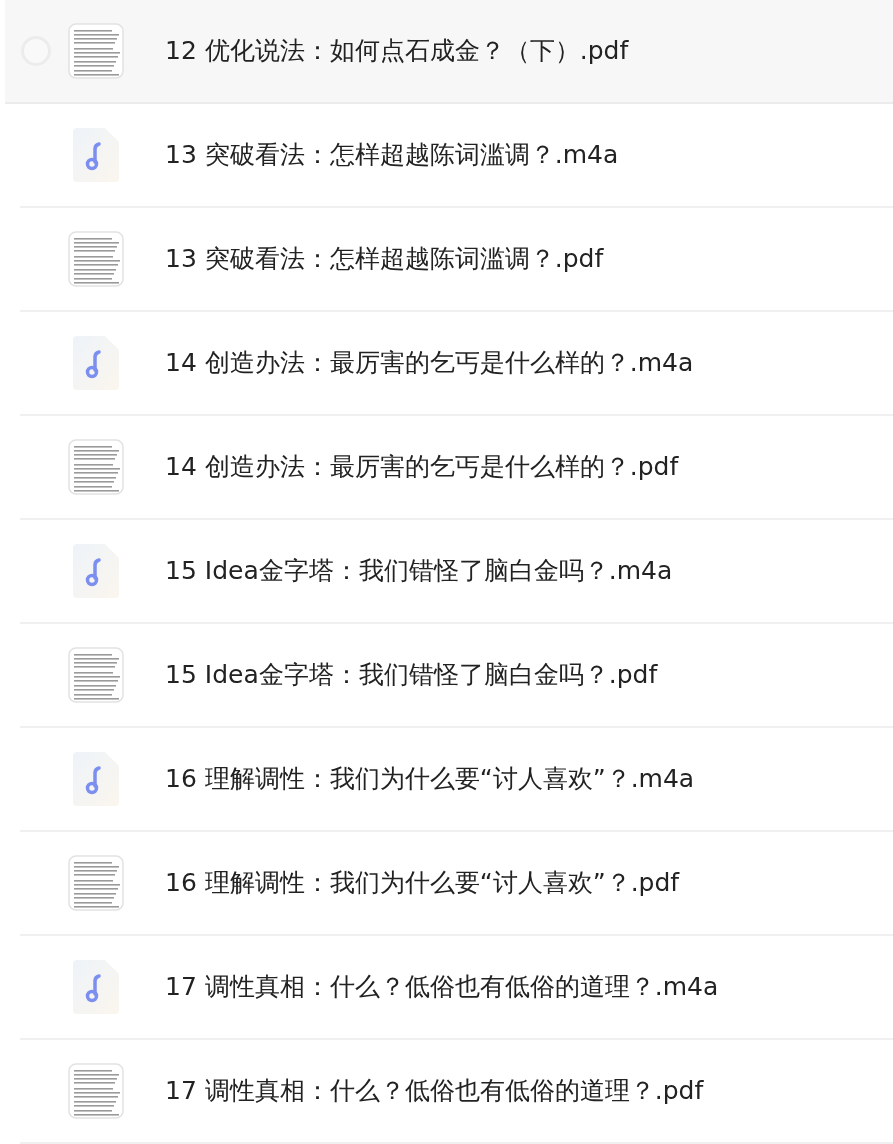 The image size is (893, 1144). I want to click on file-name: 14 创造办法：最厉害的乞丐是什么样的？.pdf, so click(422, 467).